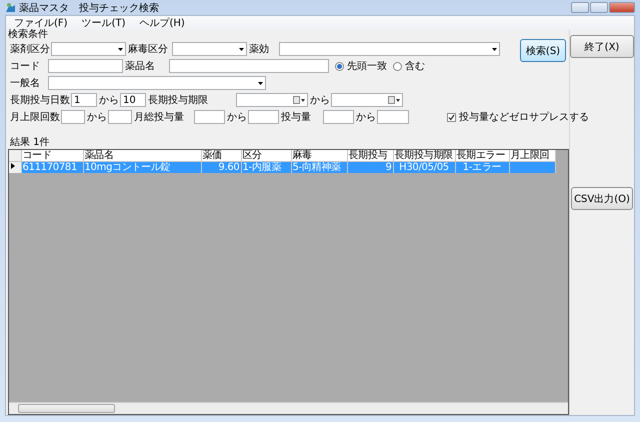 The height and width of the screenshot is (422, 640). What do you see at coordinates (52, 167) in the screenshot?
I see `table-cell: 611170781` at bounding box center [52, 167].